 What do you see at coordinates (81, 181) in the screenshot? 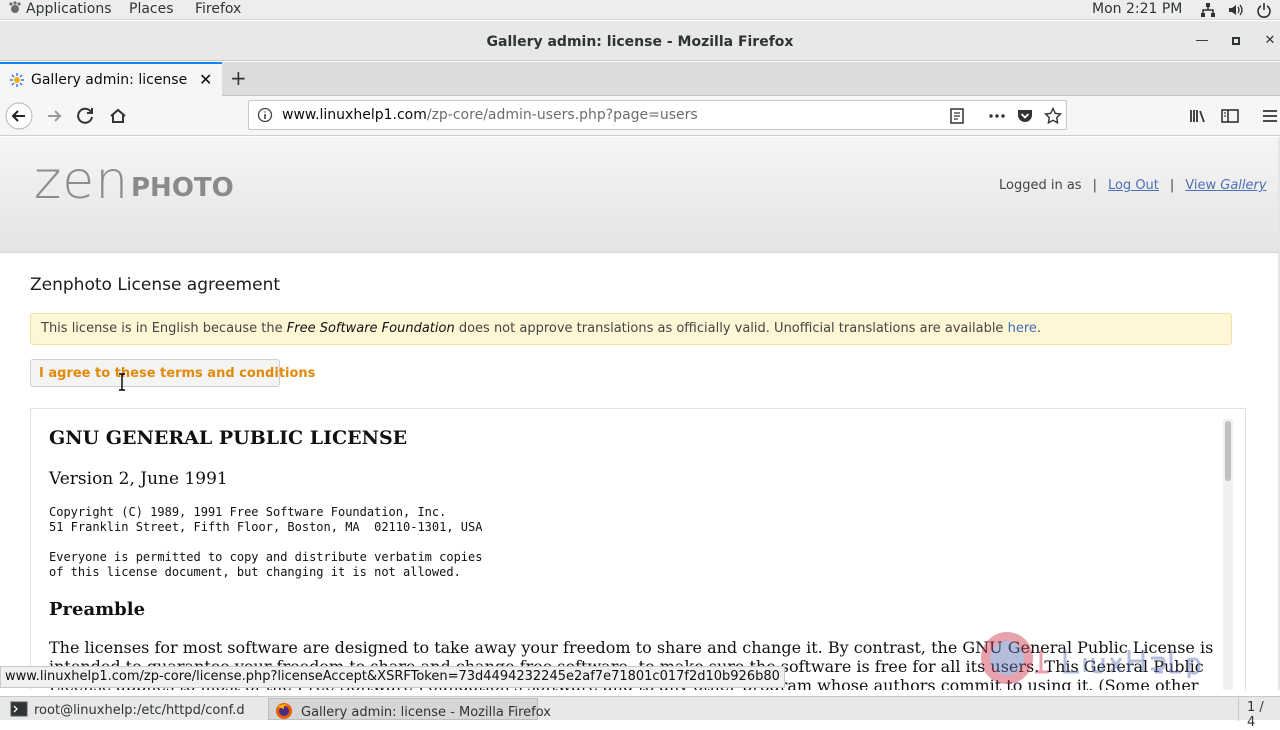
I see `zenphoto-logo-zen: zen` at bounding box center [81, 181].